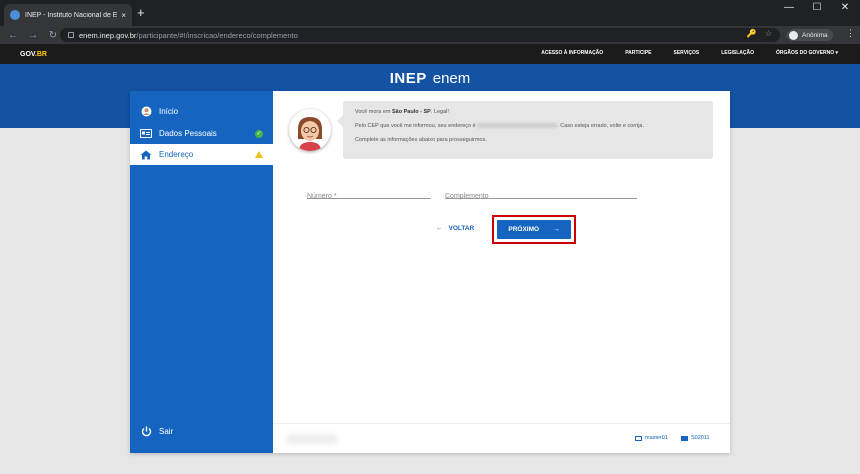  I want to click on complemento-field: Complemento, so click(541, 192).